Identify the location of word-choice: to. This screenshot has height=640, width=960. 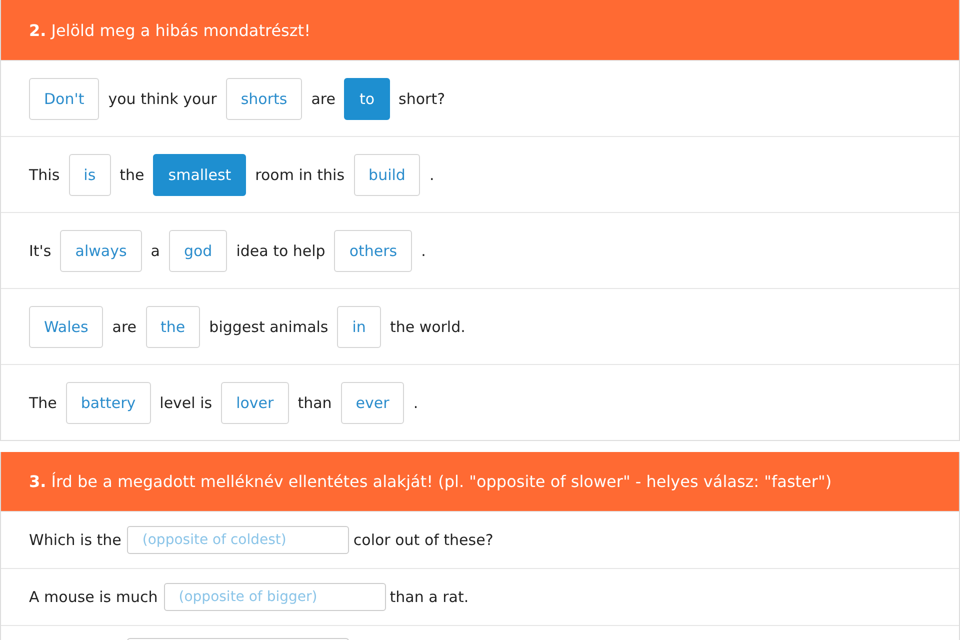
(367, 99).